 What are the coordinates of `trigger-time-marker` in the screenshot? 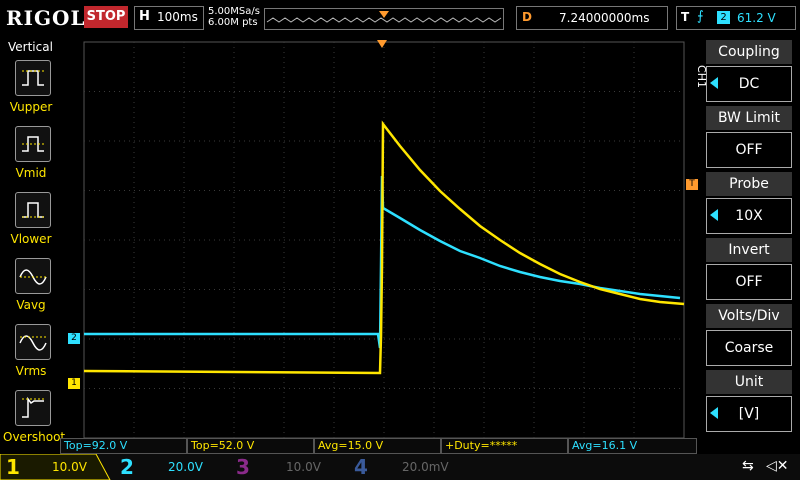 It's located at (382, 44).